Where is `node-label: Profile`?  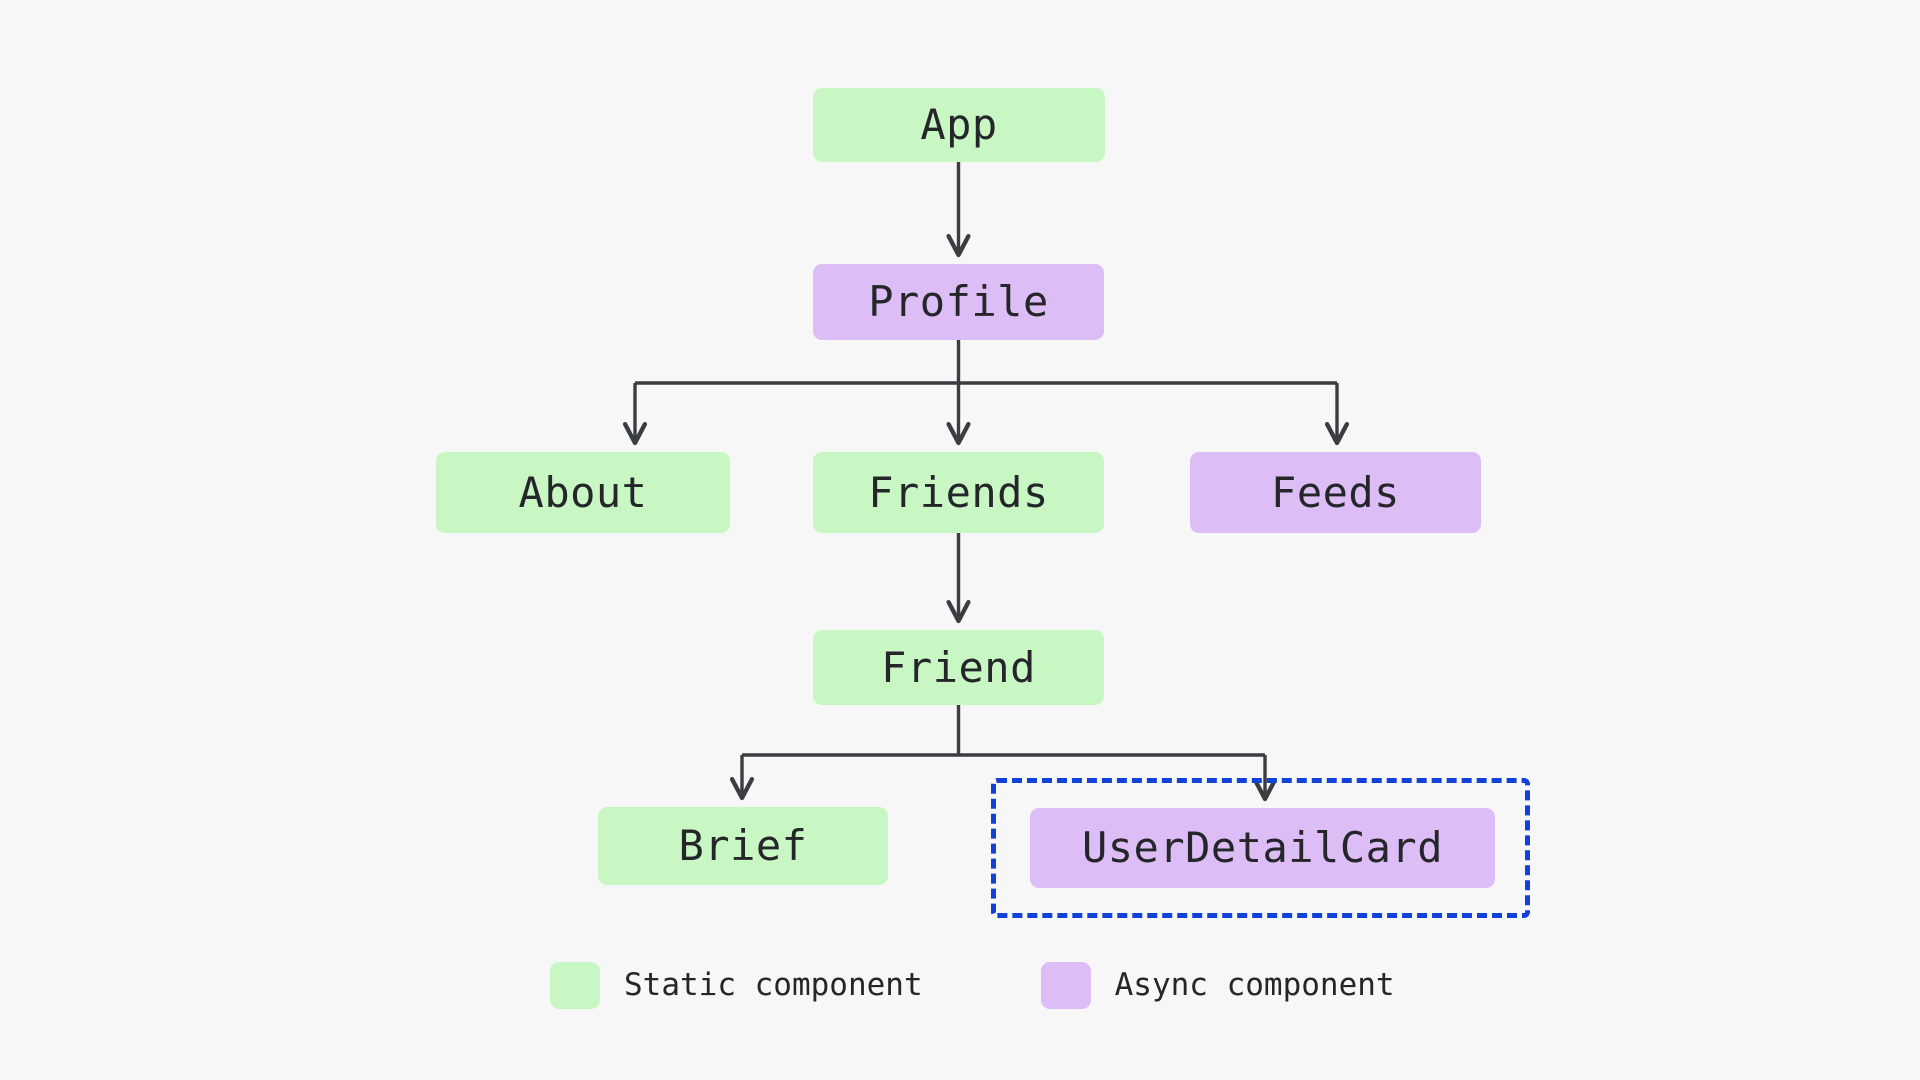
node-label: Profile is located at coordinates (958, 301).